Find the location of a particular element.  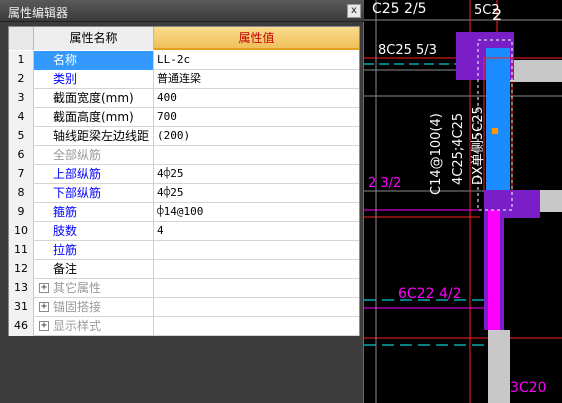

property-row: 4 截面高度(mm) 700 is located at coordinates (184, 117).